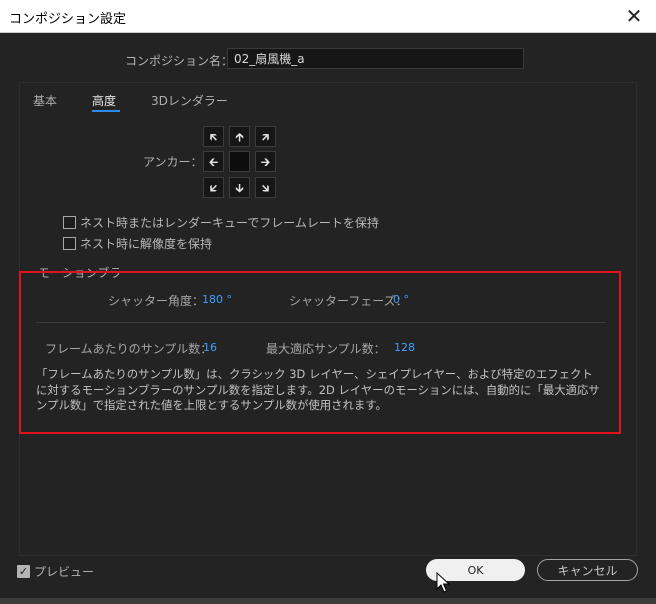 The width and height of the screenshot is (656, 604). Describe the element at coordinates (265, 187) in the screenshot. I see `arrow-down-right-icon: 🡶` at that location.